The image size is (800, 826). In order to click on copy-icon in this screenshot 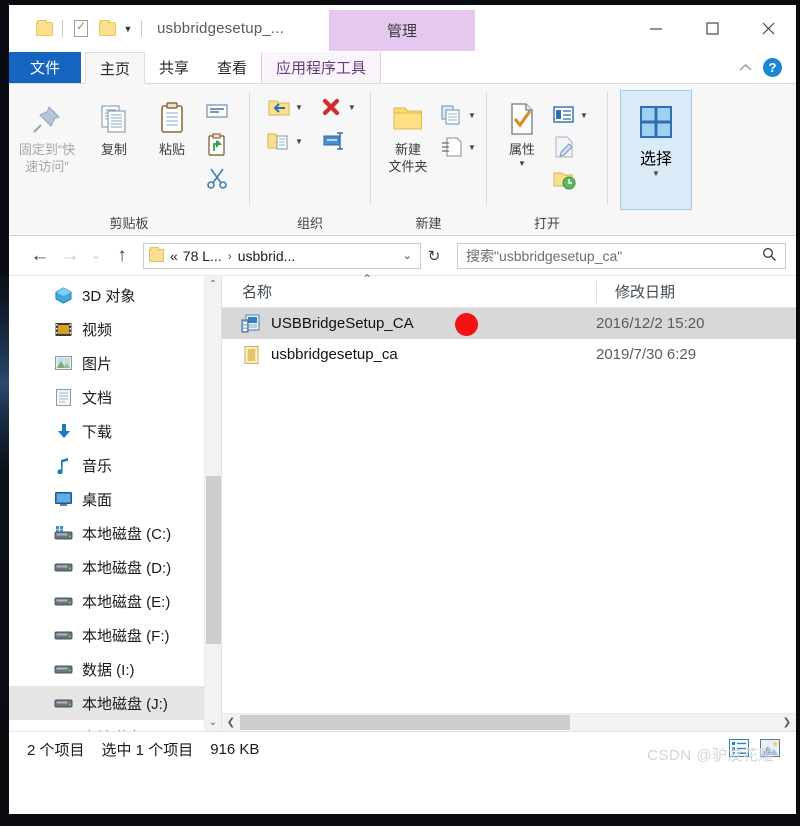, I will do `click(114, 119)`.